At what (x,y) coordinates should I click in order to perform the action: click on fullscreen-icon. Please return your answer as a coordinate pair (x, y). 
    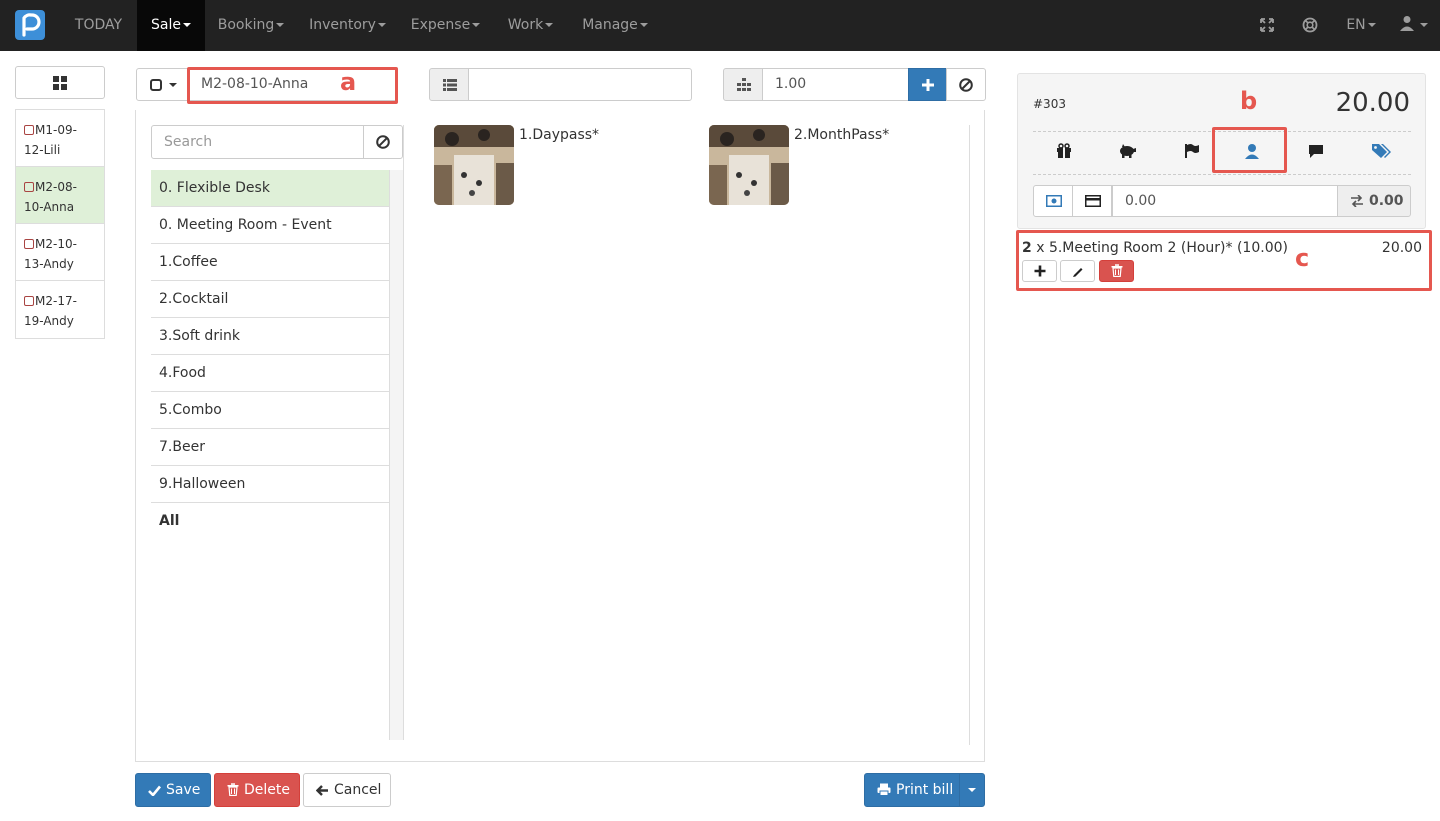
    Looking at the image, I should click on (1267, 25).